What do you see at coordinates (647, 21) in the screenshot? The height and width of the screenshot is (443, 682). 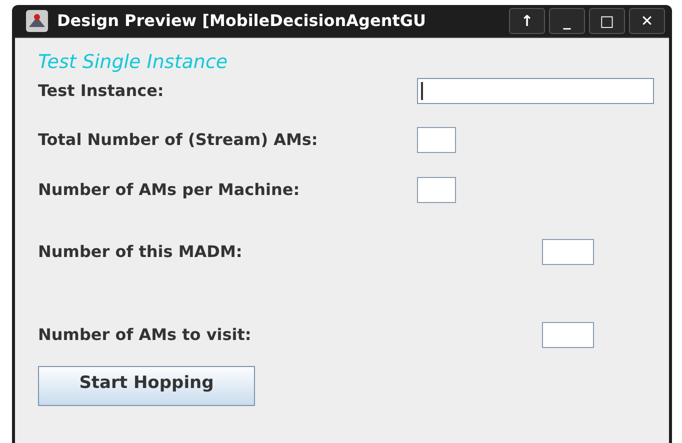 I see `close-button: ✕` at bounding box center [647, 21].